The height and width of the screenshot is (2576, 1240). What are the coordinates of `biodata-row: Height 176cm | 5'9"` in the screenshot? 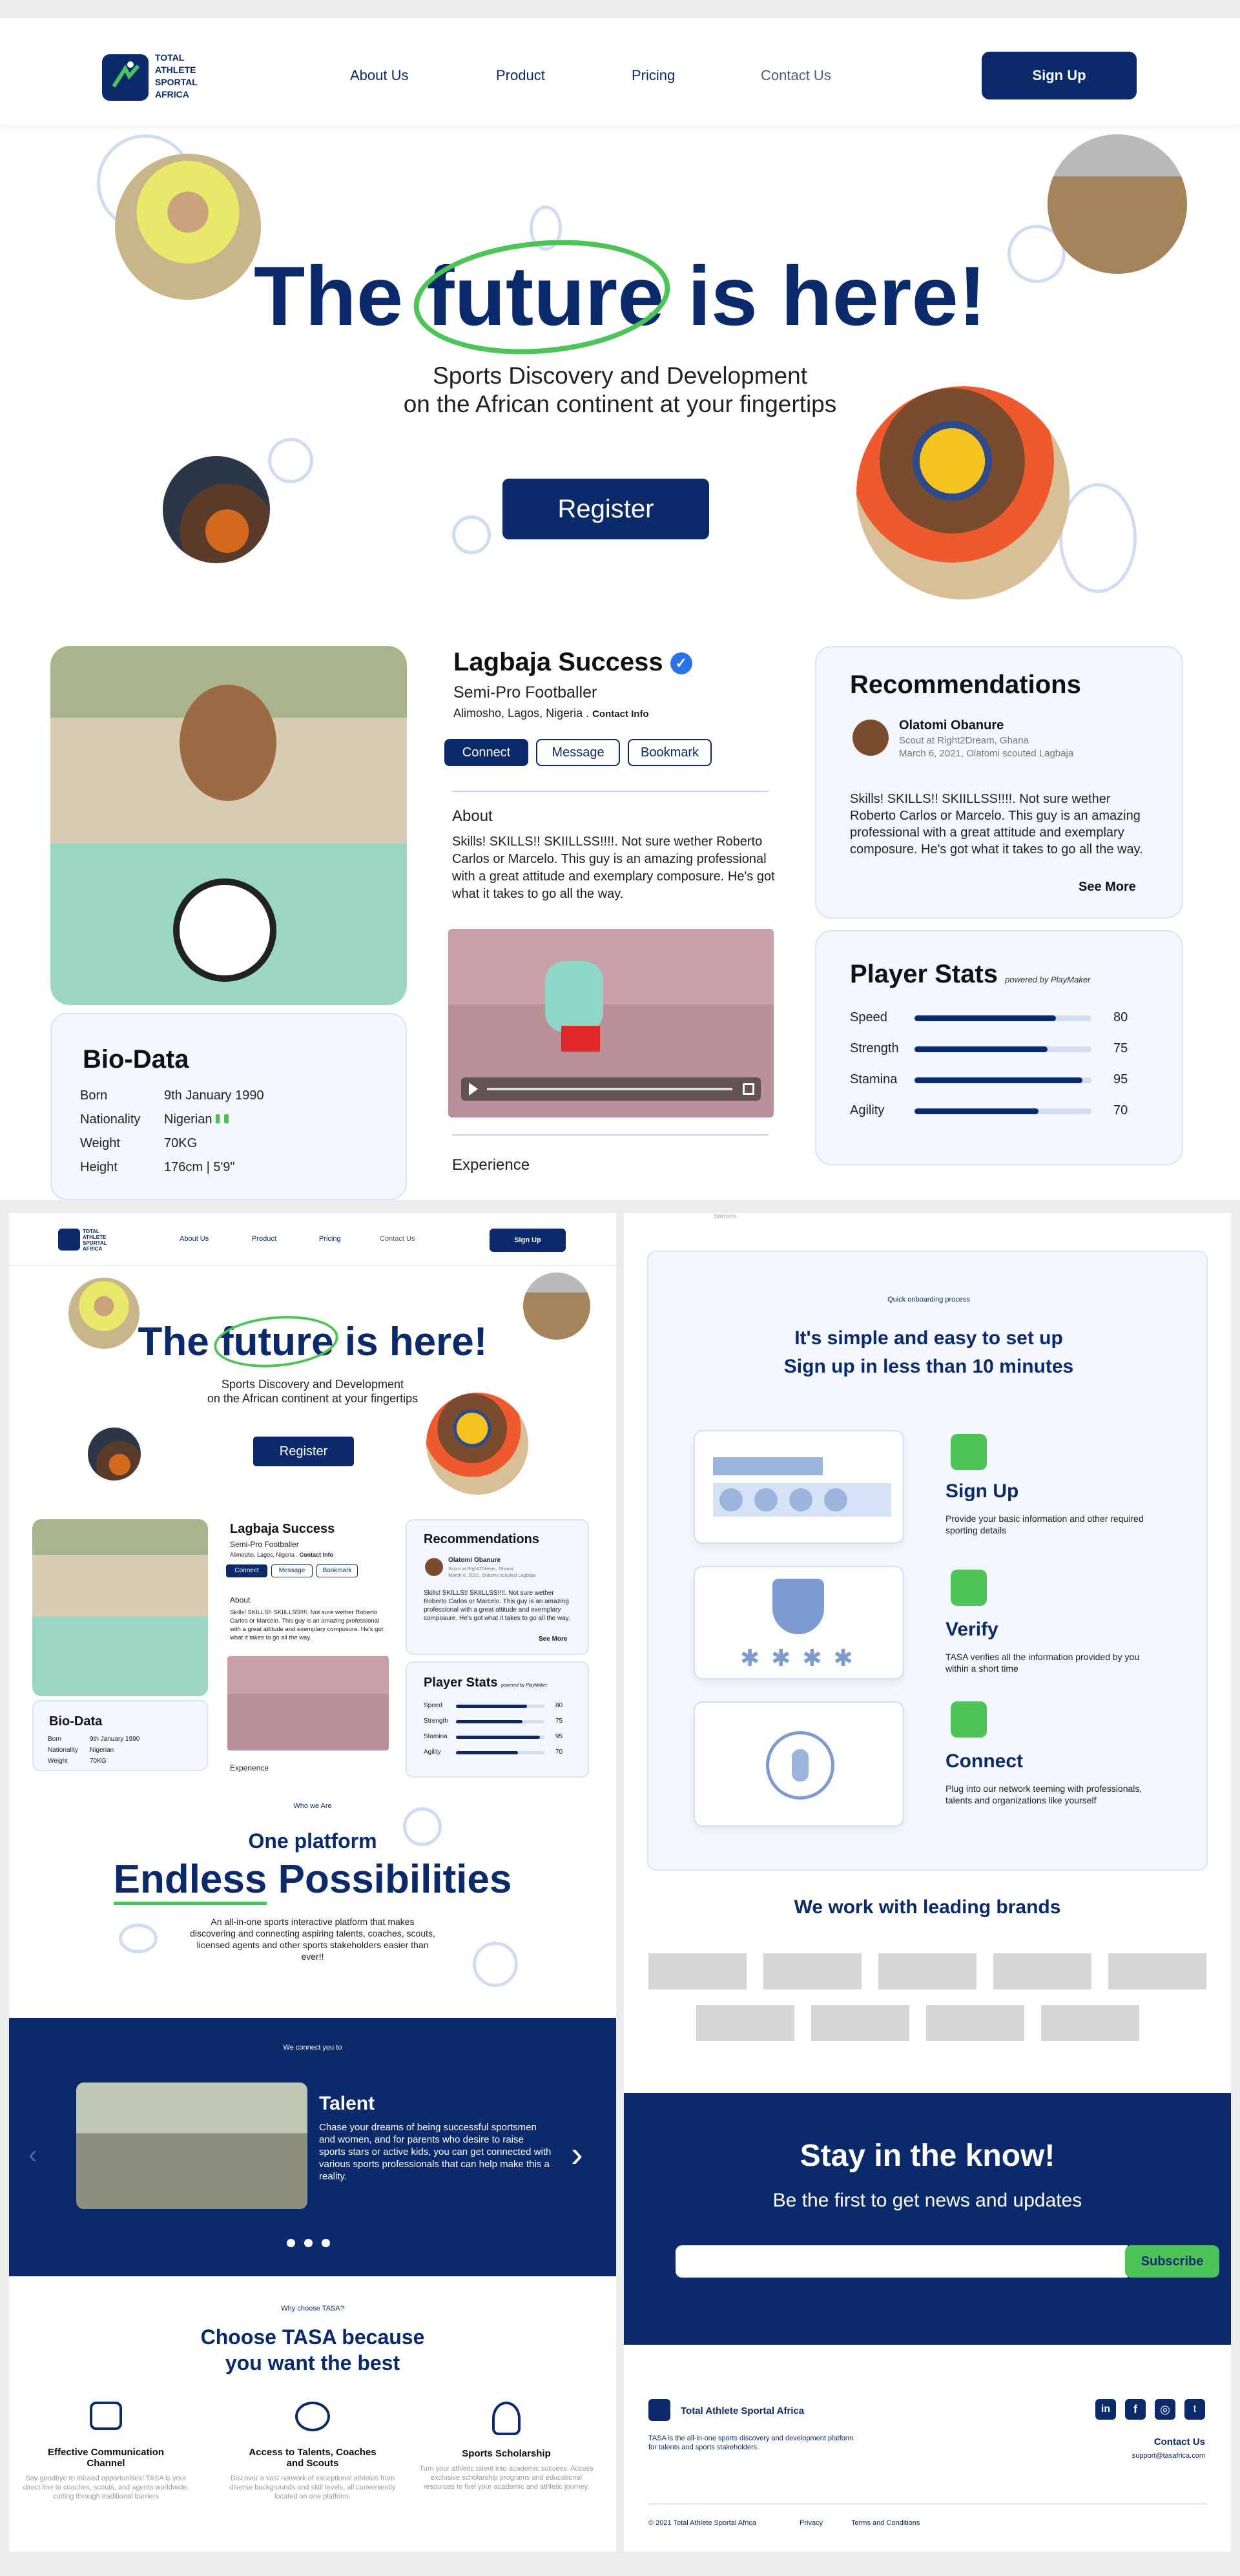 It's located at (157, 1167).